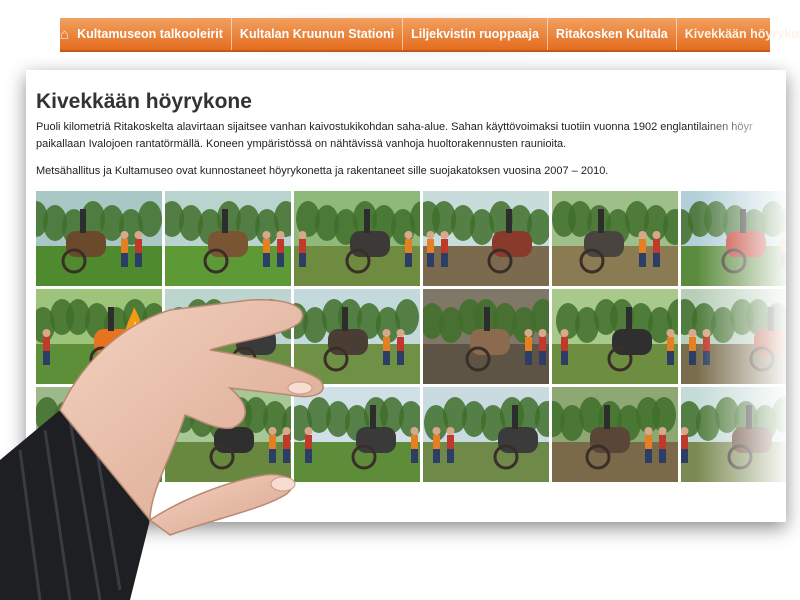 This screenshot has height=600, width=800. I want to click on engine-wheel-photo, so click(615, 238).